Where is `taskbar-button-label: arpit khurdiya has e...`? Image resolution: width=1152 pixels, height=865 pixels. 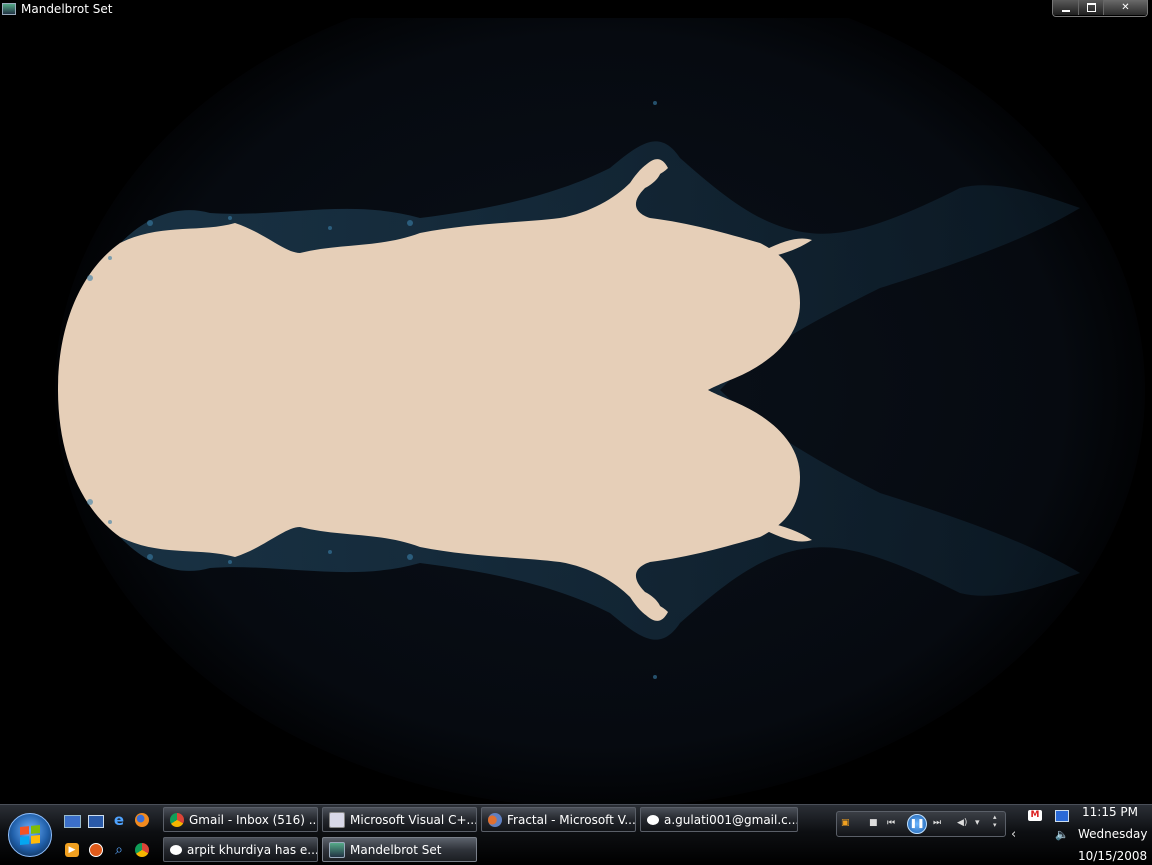 taskbar-button-label: arpit khurdiya has e... is located at coordinates (252, 849).